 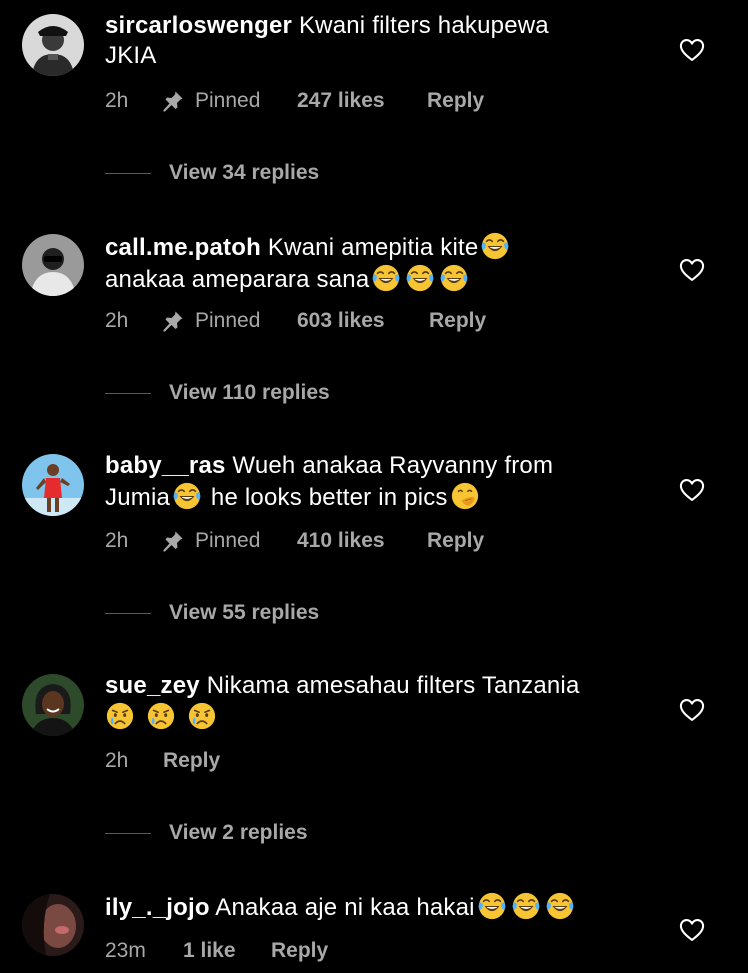 I want to click on view-replies-button: View 2 replies, so click(x=255, y=833).